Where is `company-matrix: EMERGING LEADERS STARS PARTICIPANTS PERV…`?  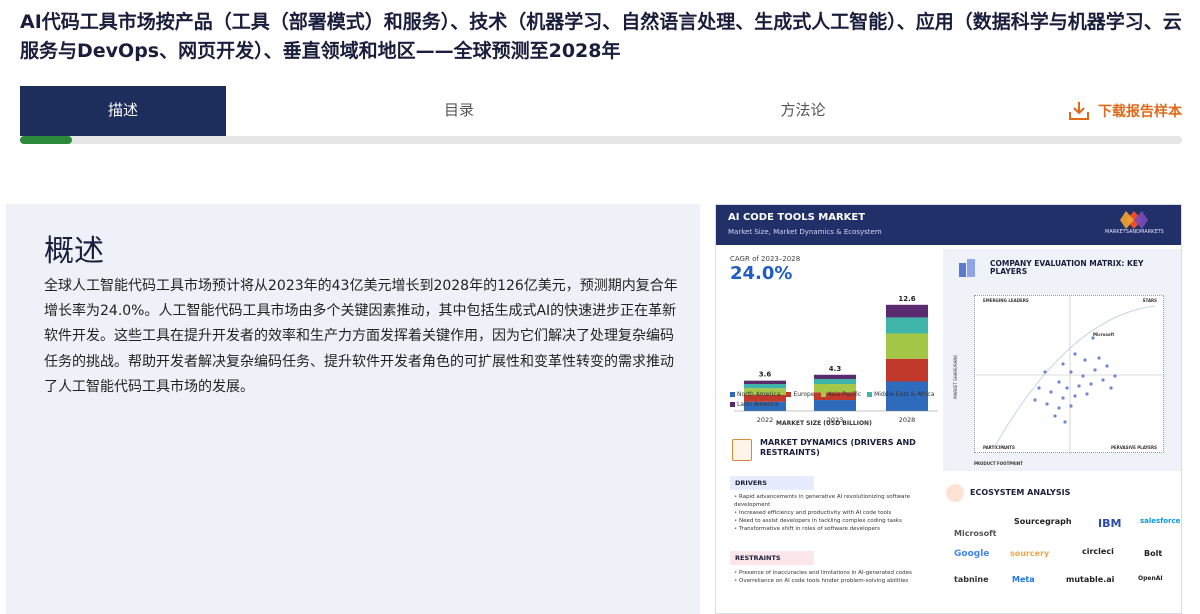 company-matrix: EMERGING LEADERS STARS PARTICIPANTS PERV… is located at coordinates (1069, 374).